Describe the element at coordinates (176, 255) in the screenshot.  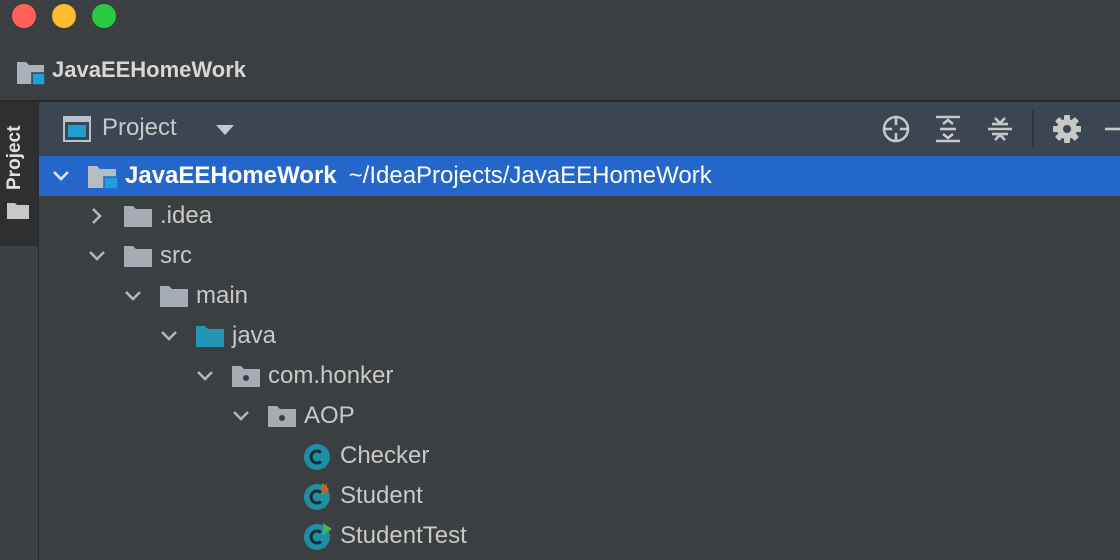
I see `tree-label: src` at that location.